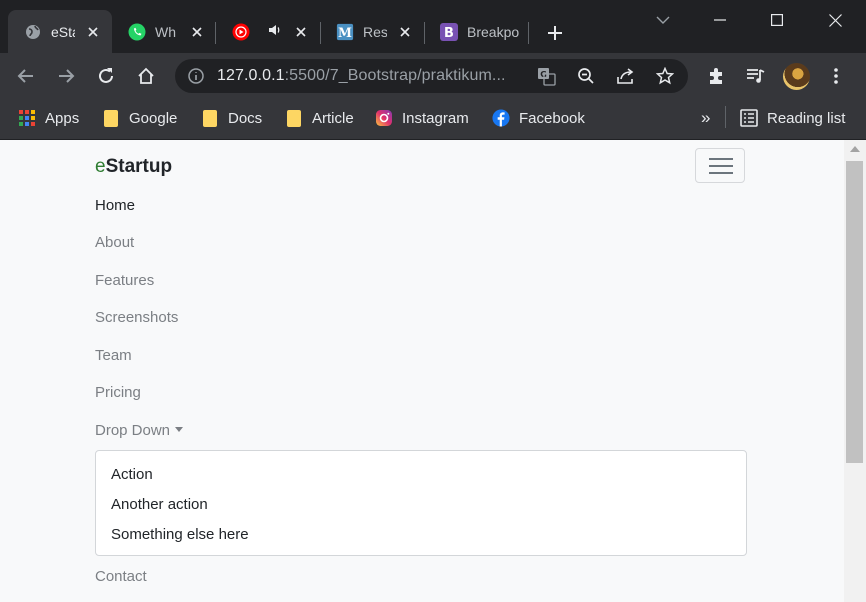 Image resolution: width=866 pixels, height=602 pixels. I want to click on home-button, so click(146, 76).